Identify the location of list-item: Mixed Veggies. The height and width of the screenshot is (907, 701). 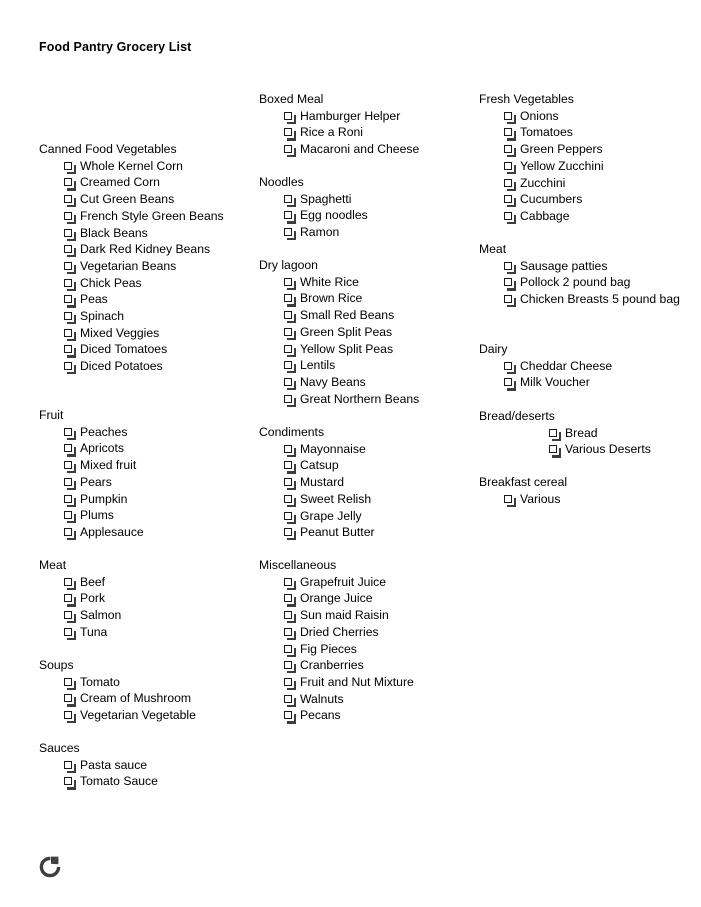
(144, 333).